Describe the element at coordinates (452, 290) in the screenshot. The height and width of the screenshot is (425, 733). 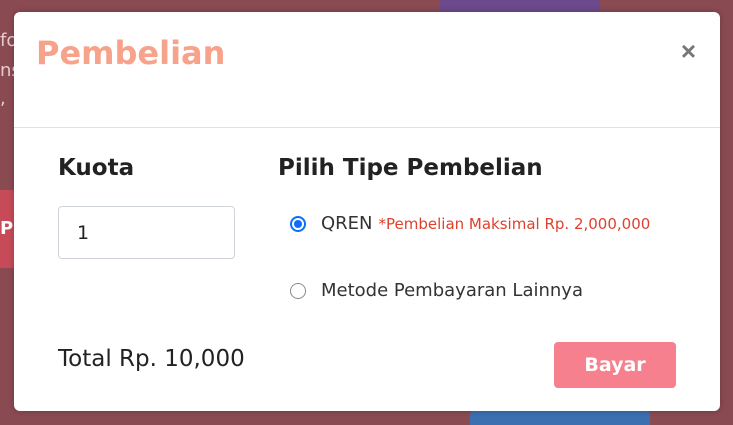
I see `radio-label-other-method: Metode Pembayaran Lainnya` at that location.